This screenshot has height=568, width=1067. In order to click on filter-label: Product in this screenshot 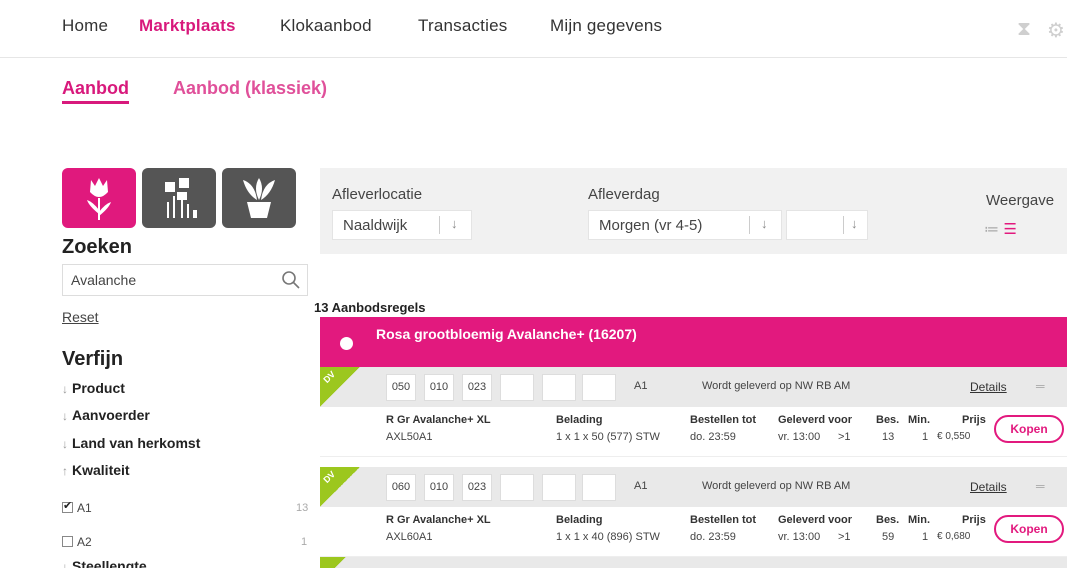, I will do `click(98, 388)`.